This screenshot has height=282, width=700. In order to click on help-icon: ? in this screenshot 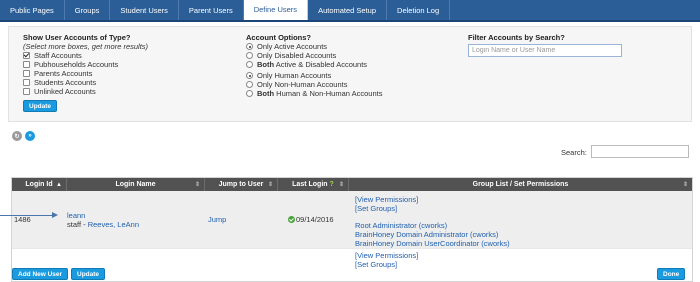, I will do `click(332, 184)`.